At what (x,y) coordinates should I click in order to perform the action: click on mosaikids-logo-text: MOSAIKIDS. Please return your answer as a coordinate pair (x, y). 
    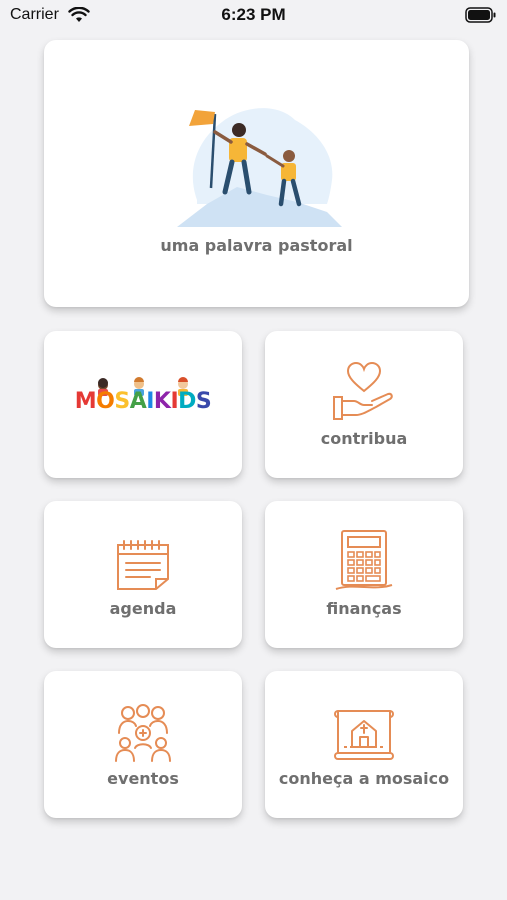
    Looking at the image, I should click on (143, 401).